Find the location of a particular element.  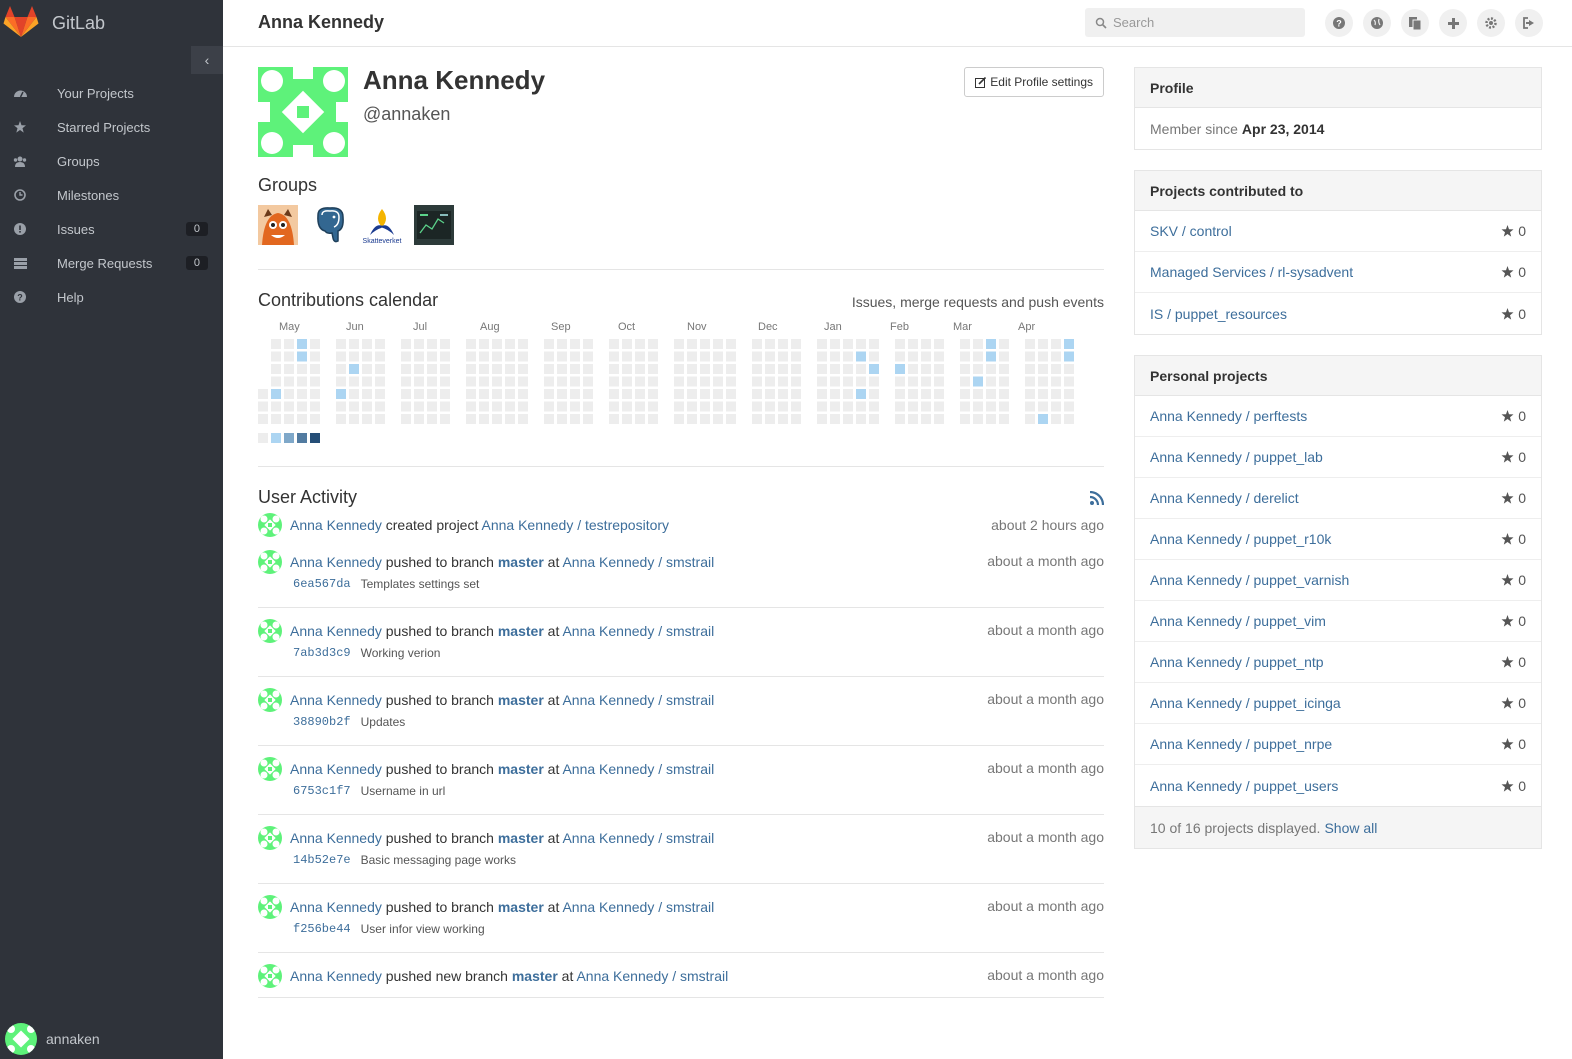

commit-sha-link: 38890b2f is located at coordinates (322, 722).